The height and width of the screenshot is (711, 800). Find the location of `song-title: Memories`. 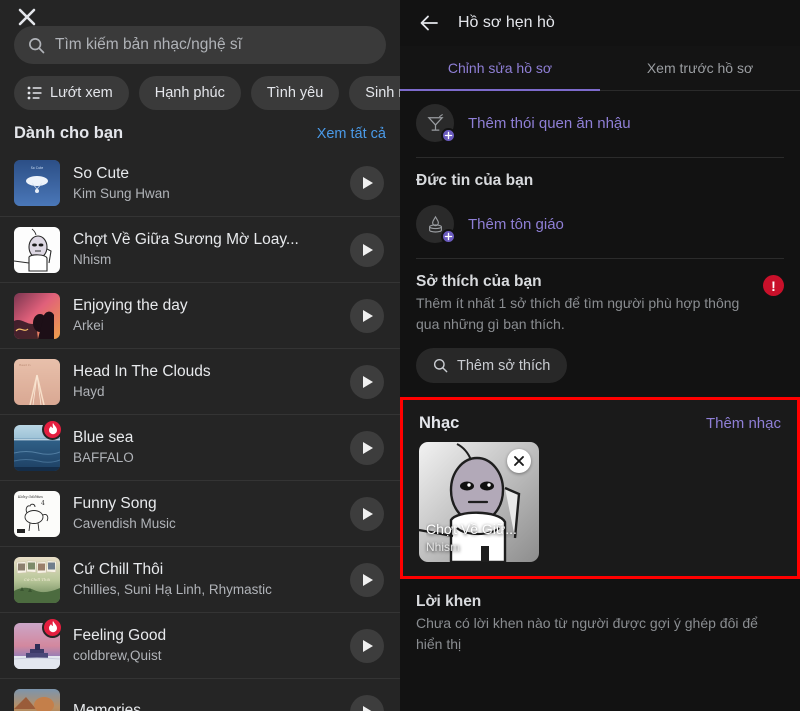

song-title: Memories is located at coordinates (107, 706).